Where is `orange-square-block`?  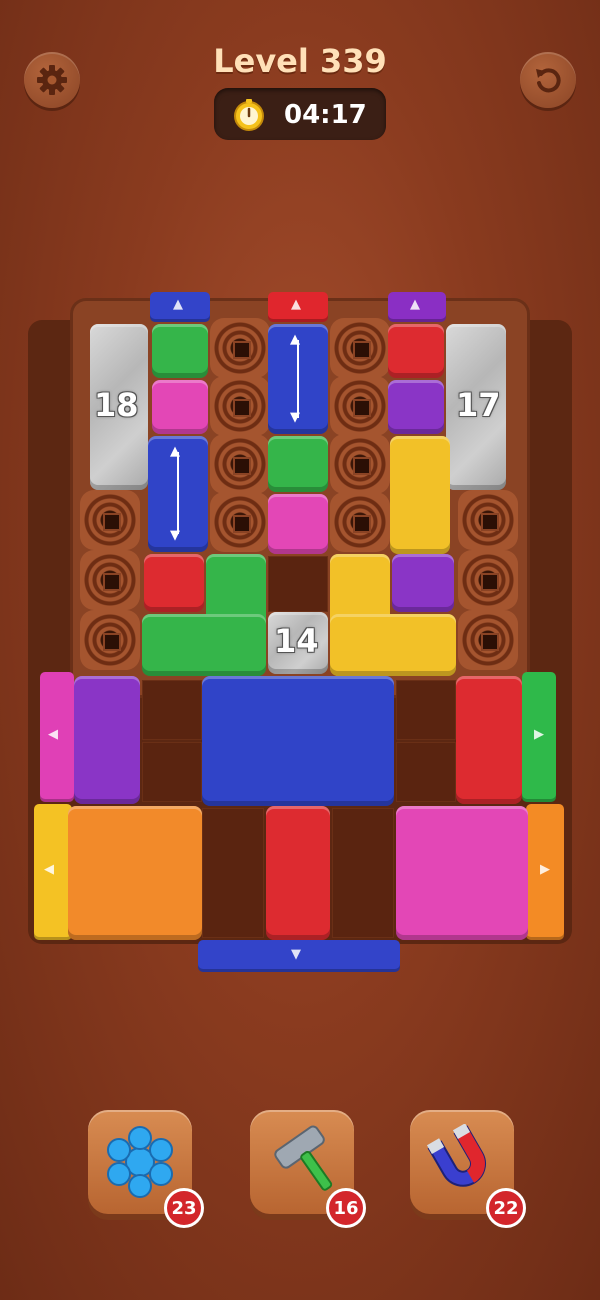
orange-square-block is located at coordinates (135, 873).